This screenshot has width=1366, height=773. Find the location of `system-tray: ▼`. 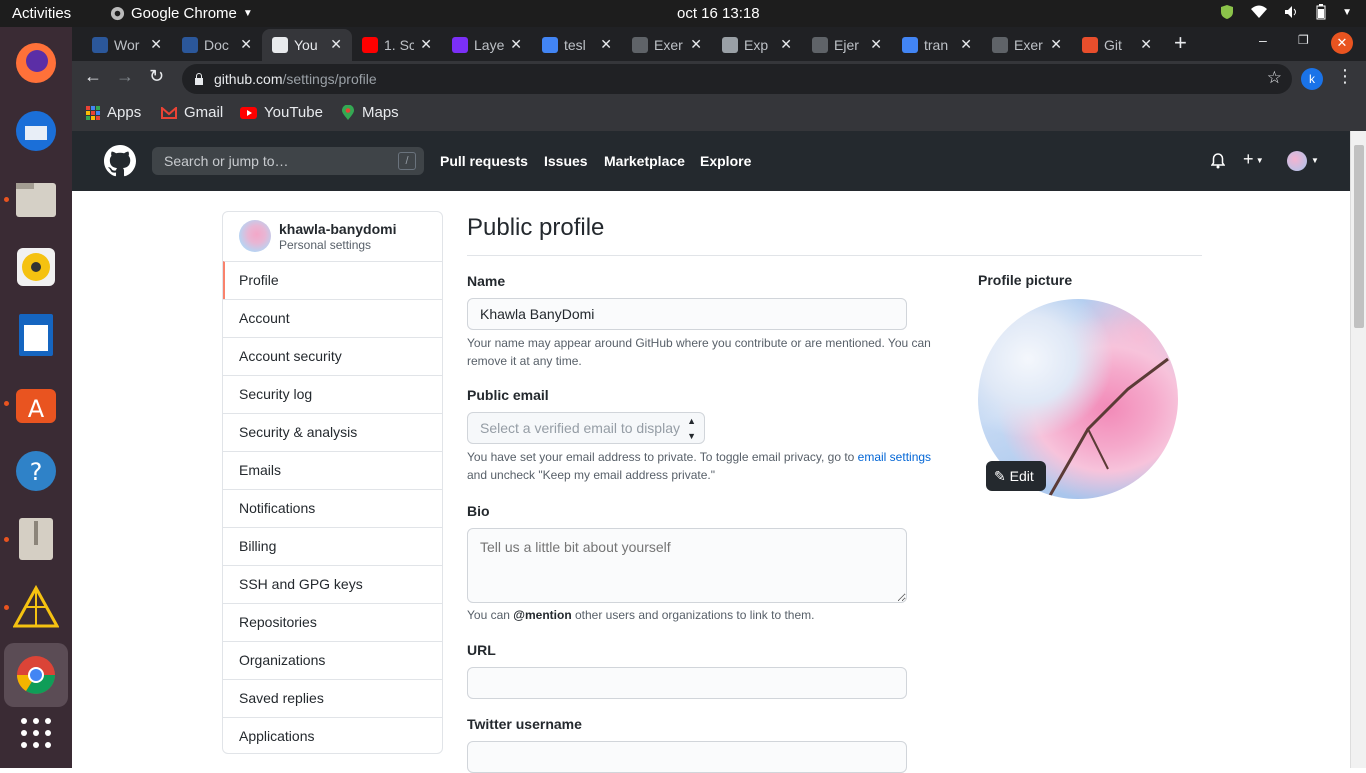

system-tray: ▼ is located at coordinates (1286, 12).